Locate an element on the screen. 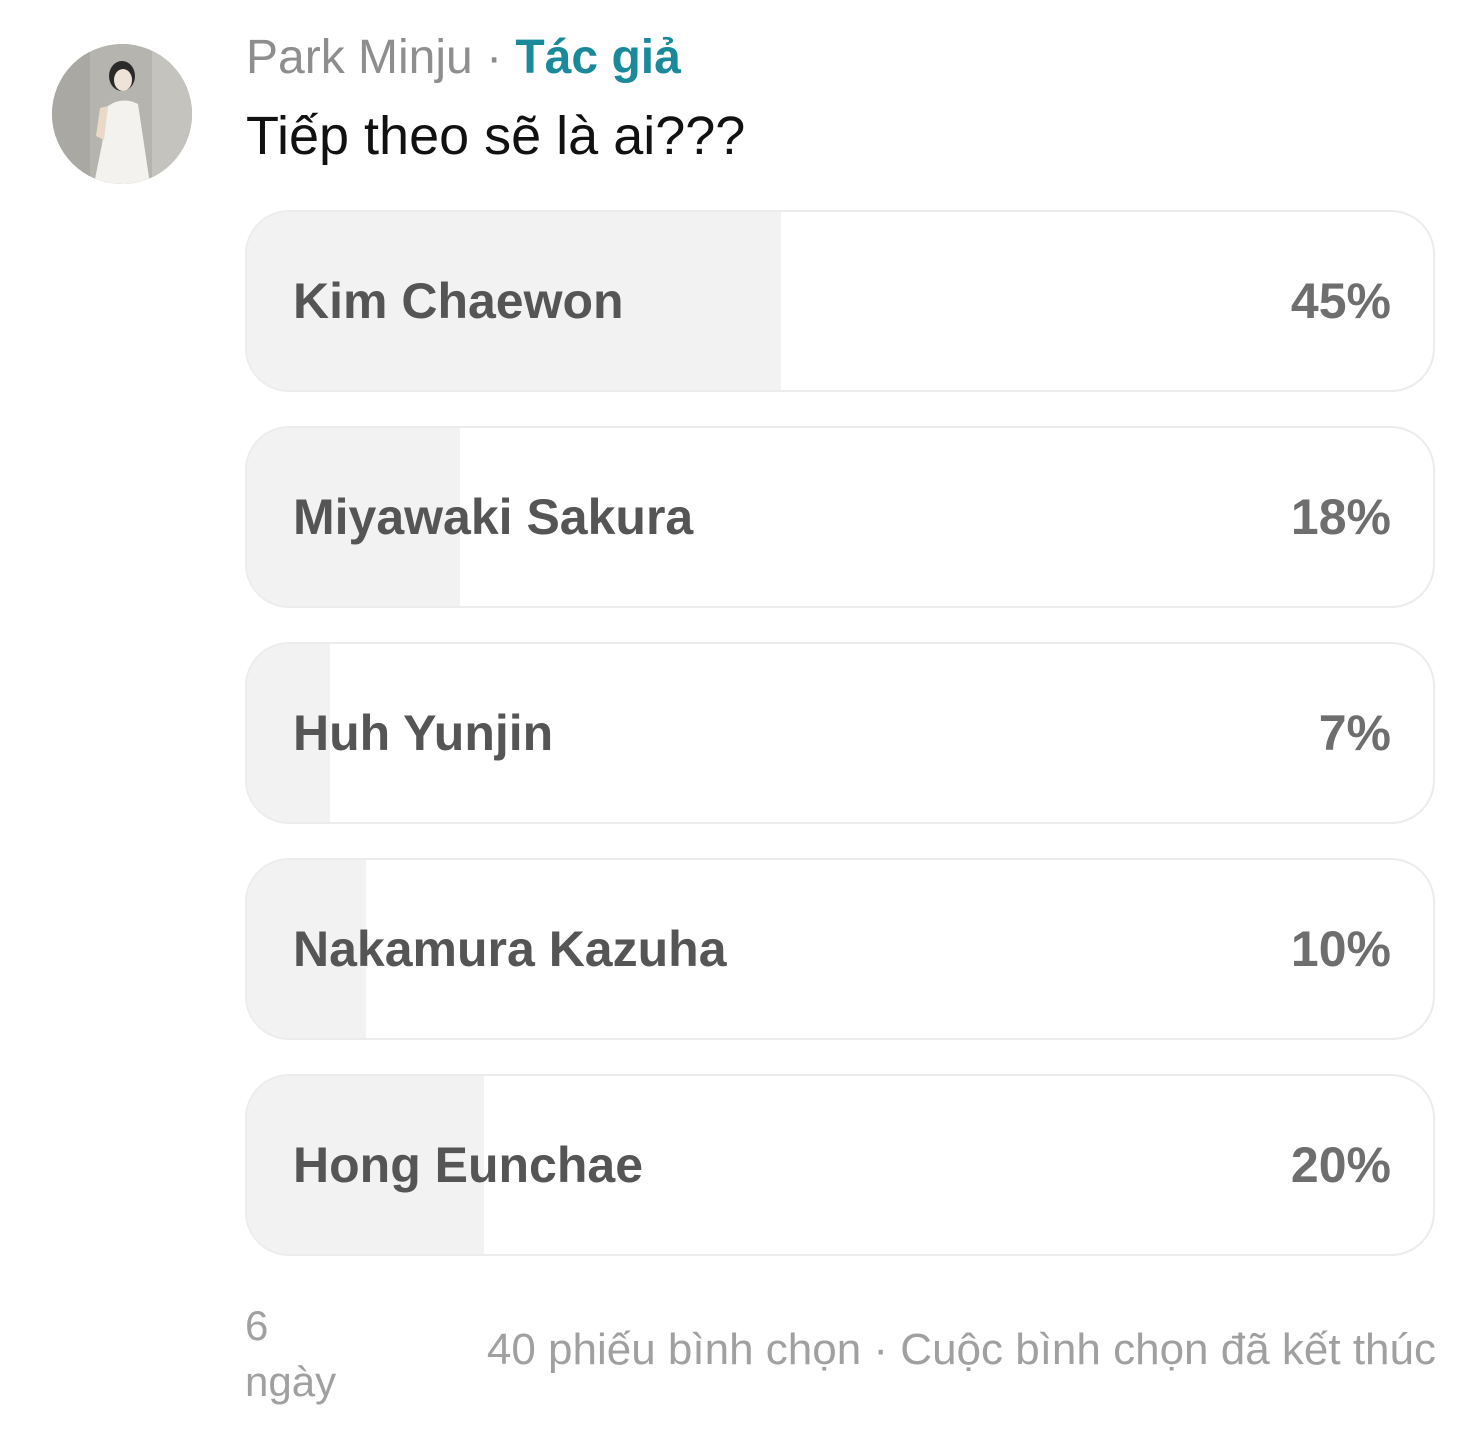 The width and height of the screenshot is (1484, 1448). poll-option-percent: 45% is located at coordinates (1340, 301).